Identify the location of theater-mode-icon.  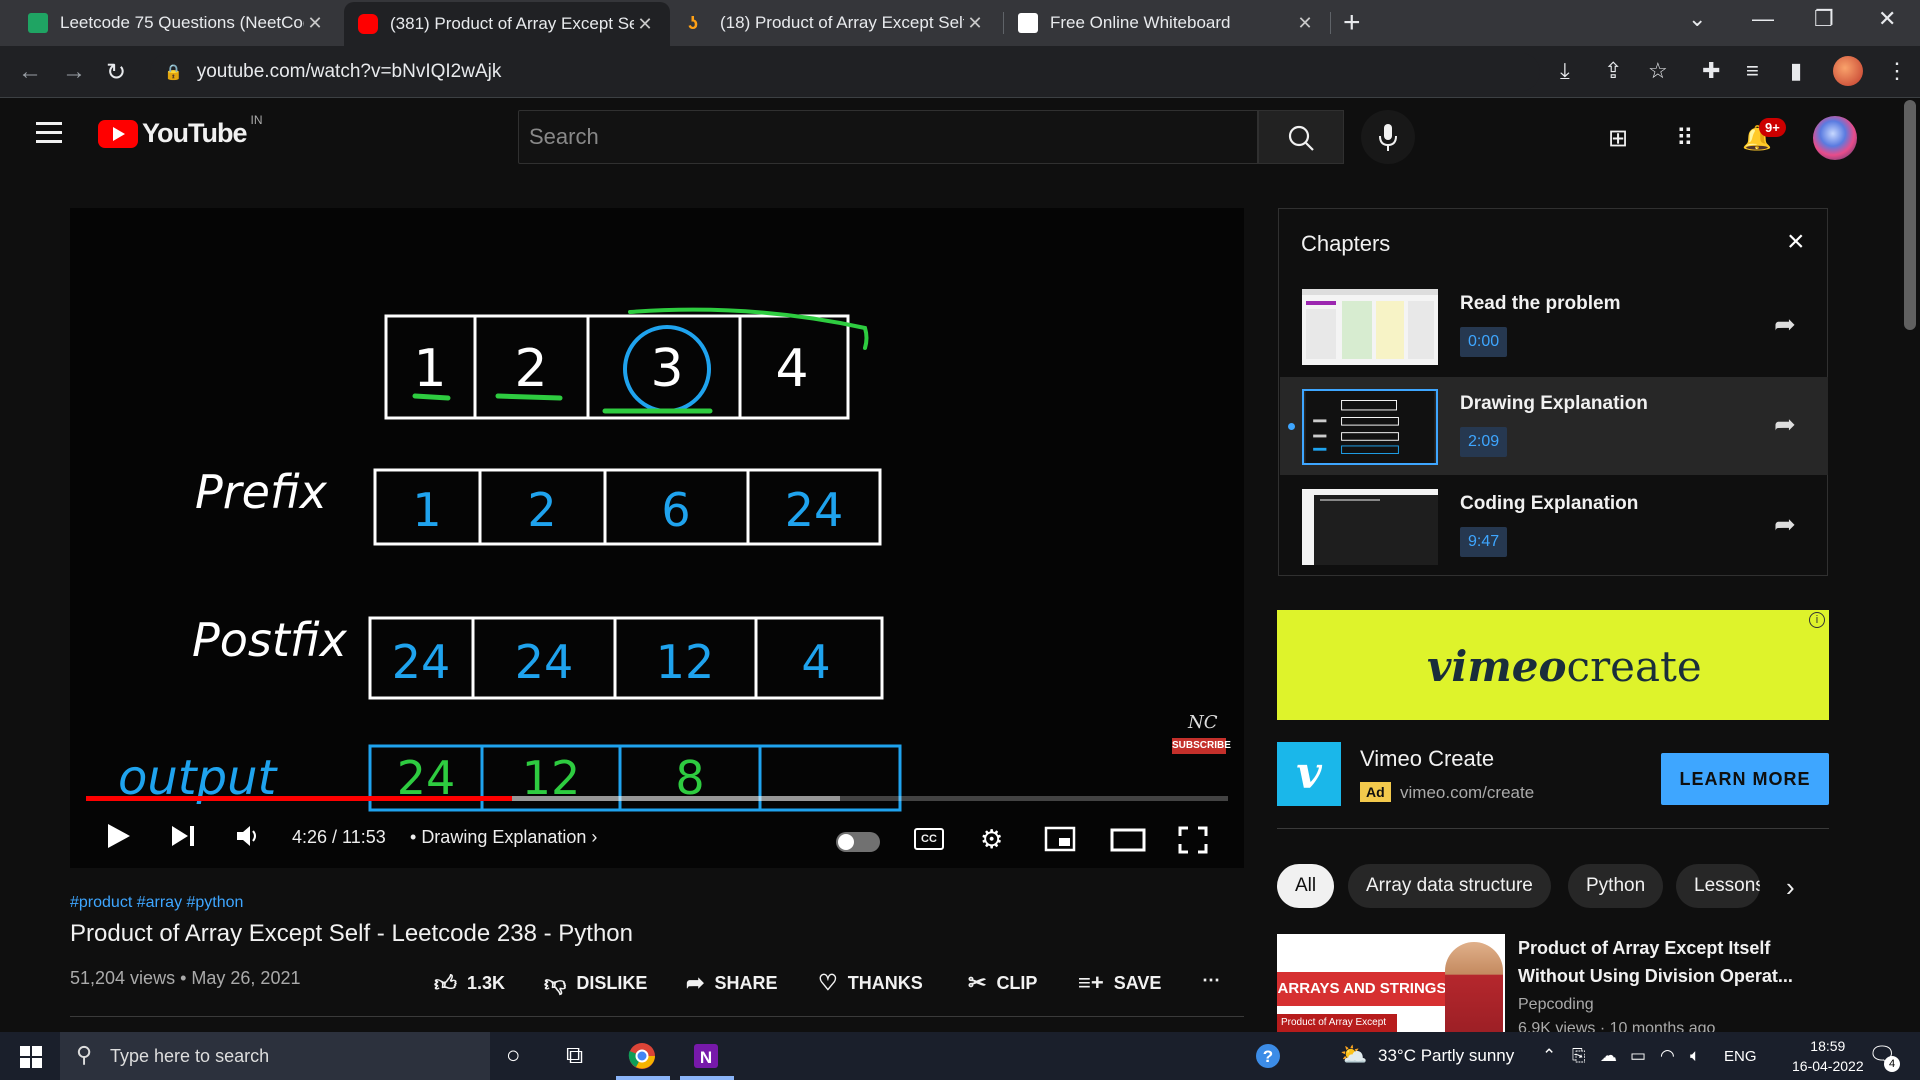
(1128, 843).